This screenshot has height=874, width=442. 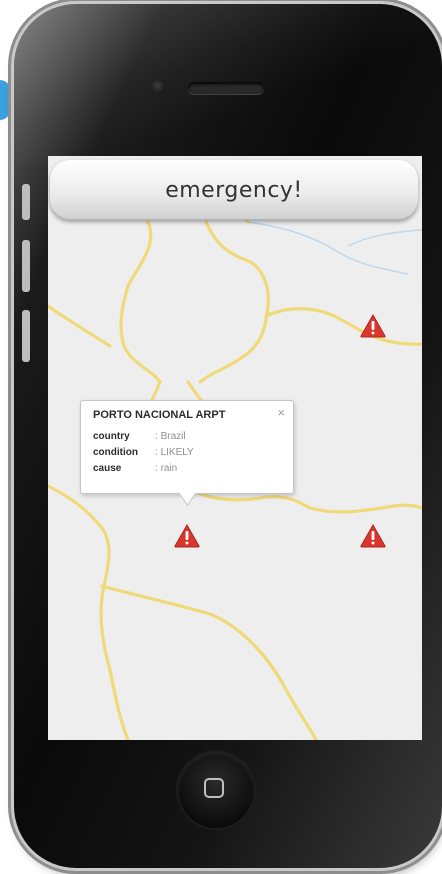 I want to click on background-shape, so click(x=7, y=100).